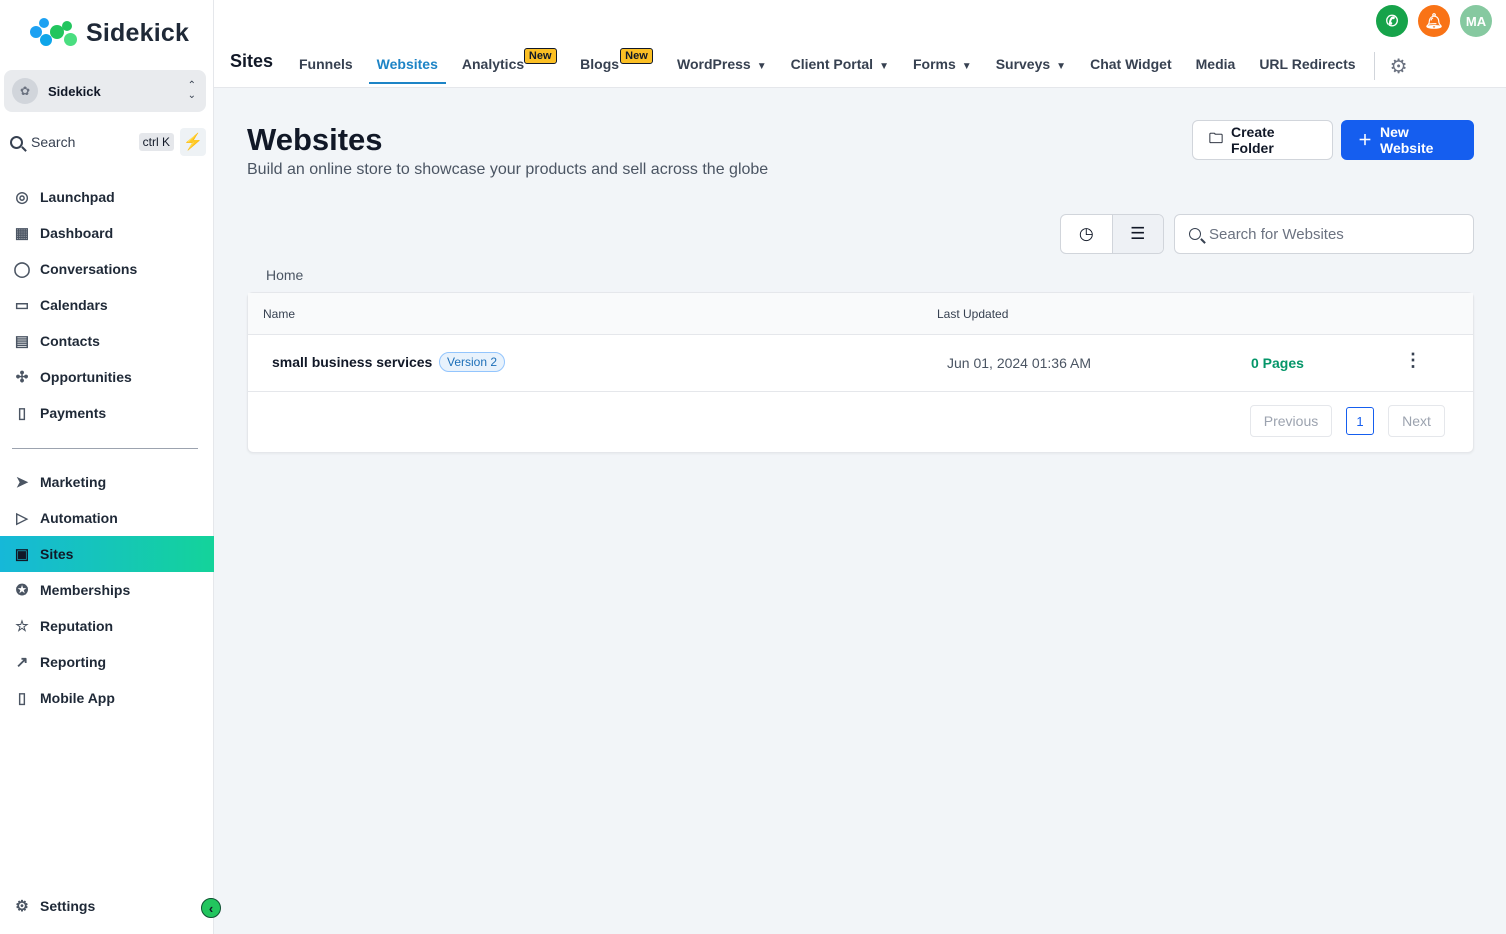  I want to click on tab-websites: Websites, so click(407, 65).